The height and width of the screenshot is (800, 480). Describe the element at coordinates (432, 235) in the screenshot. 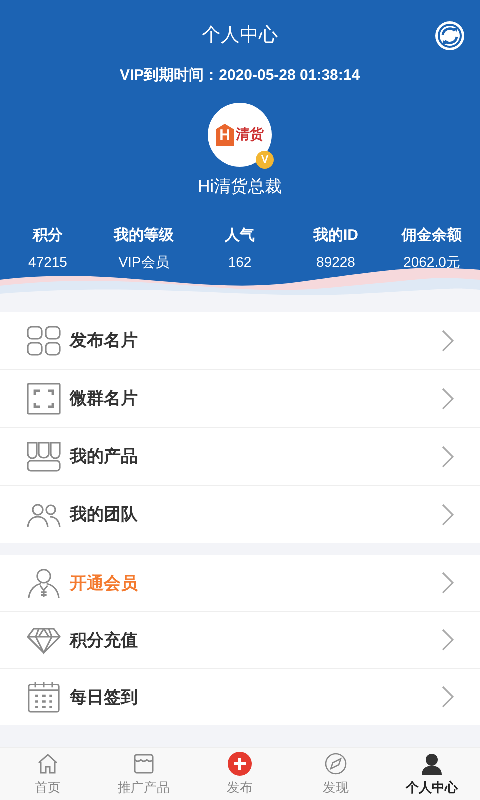

I see `stat-label: 佣金余额` at that location.